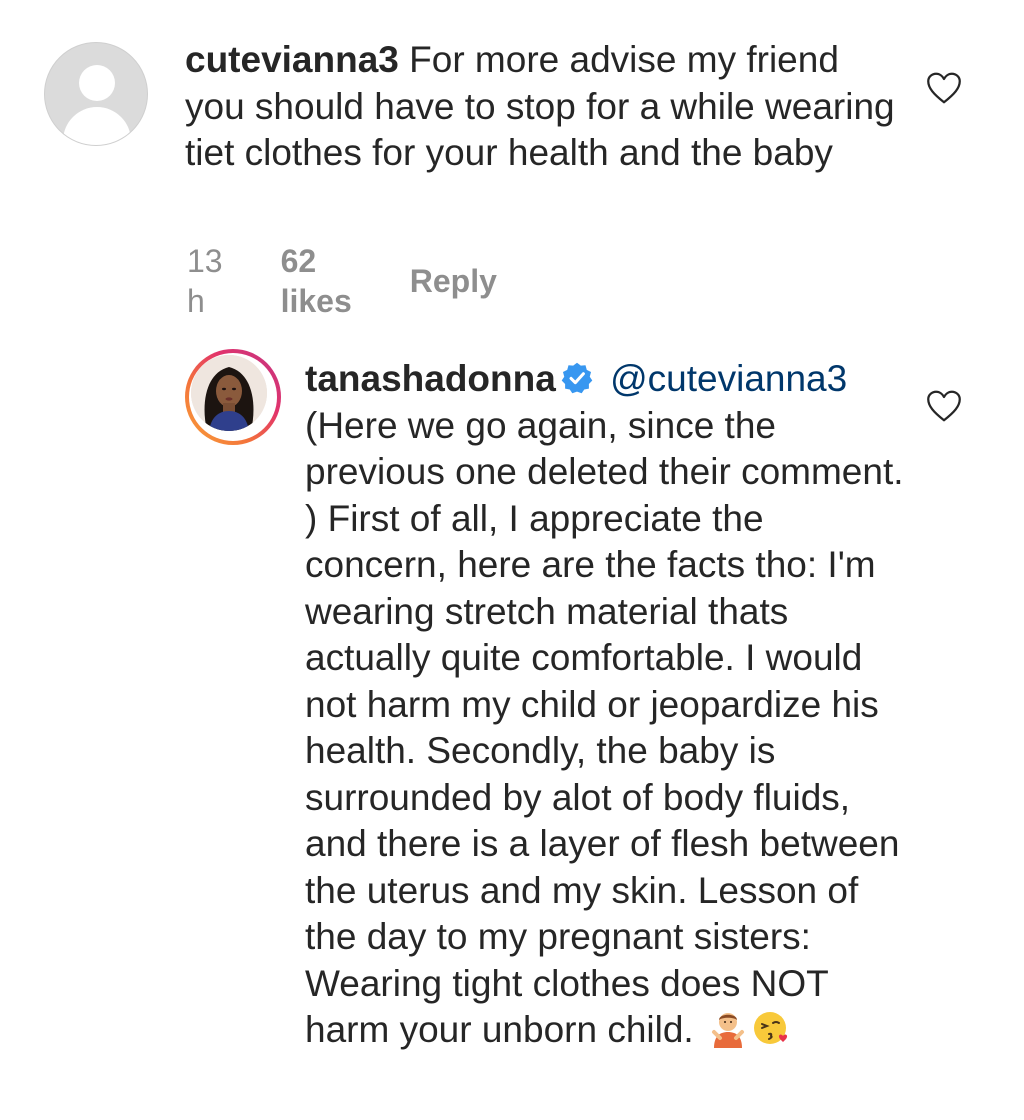  I want to click on comment-likes-count: 62 likes, so click(316, 281).